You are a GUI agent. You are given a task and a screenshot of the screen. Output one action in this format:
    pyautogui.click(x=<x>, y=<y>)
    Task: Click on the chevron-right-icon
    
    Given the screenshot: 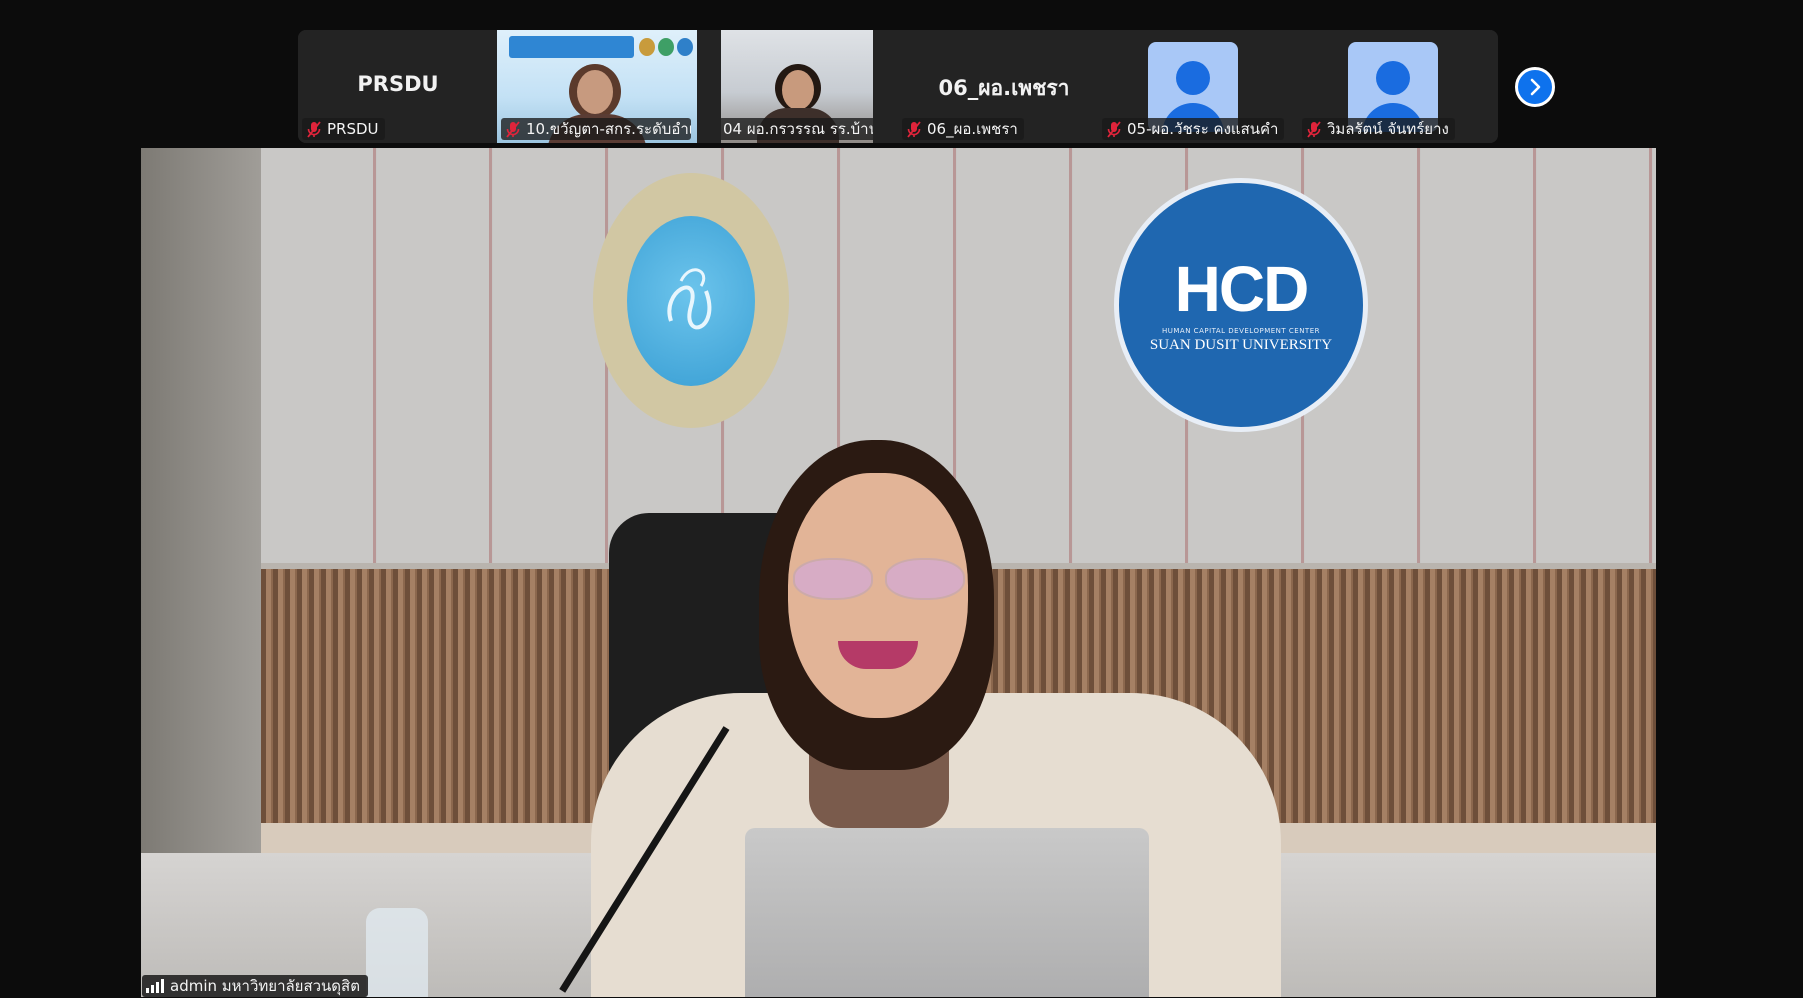 What is the action you would take?
    pyautogui.click(x=1535, y=87)
    